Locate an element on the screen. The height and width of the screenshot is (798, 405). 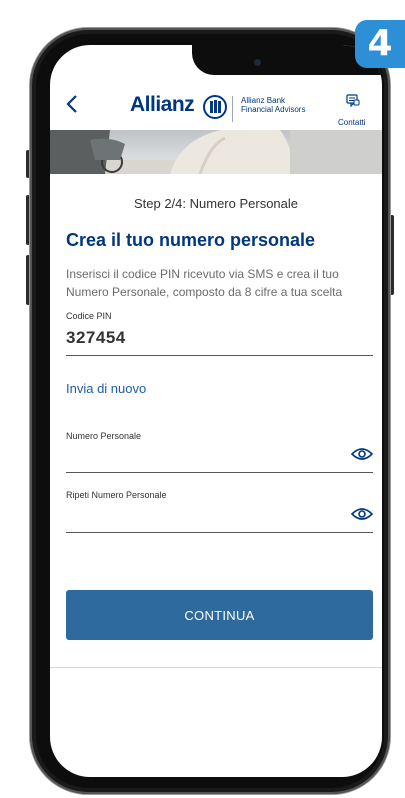
brand-subtitle-line2: Financial Advisors is located at coordinates (273, 109).